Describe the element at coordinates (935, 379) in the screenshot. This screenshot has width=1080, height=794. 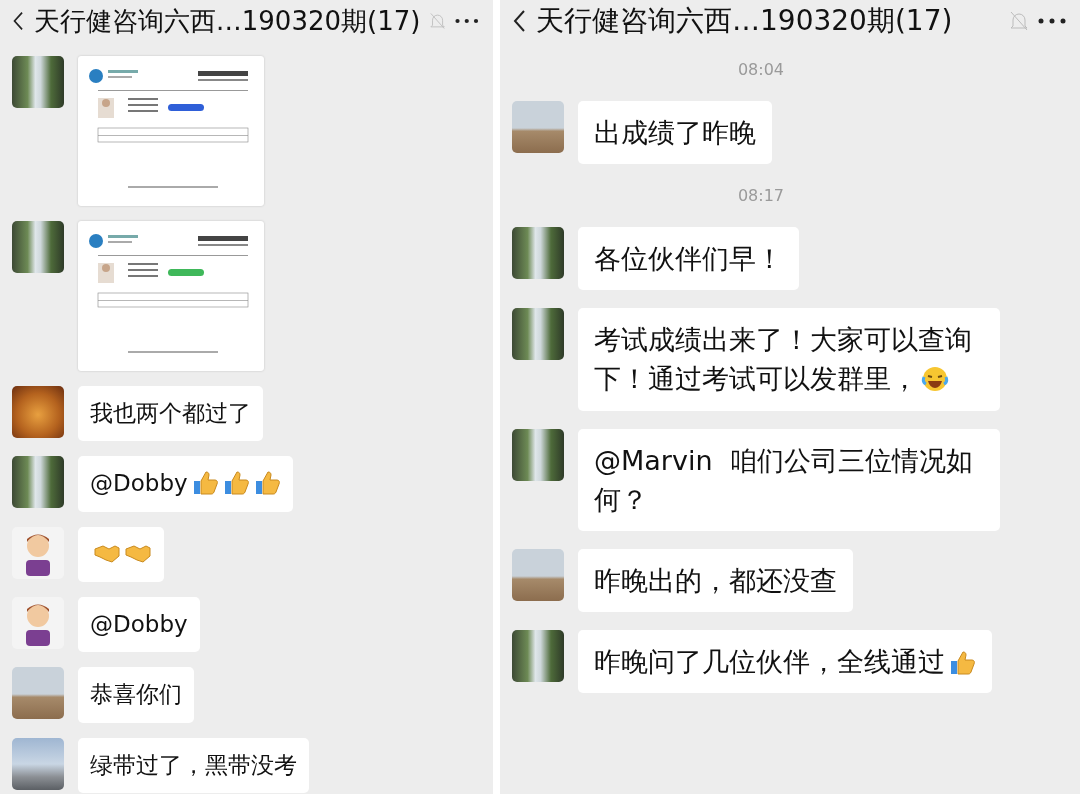
I see `laughing-face-icon` at that location.